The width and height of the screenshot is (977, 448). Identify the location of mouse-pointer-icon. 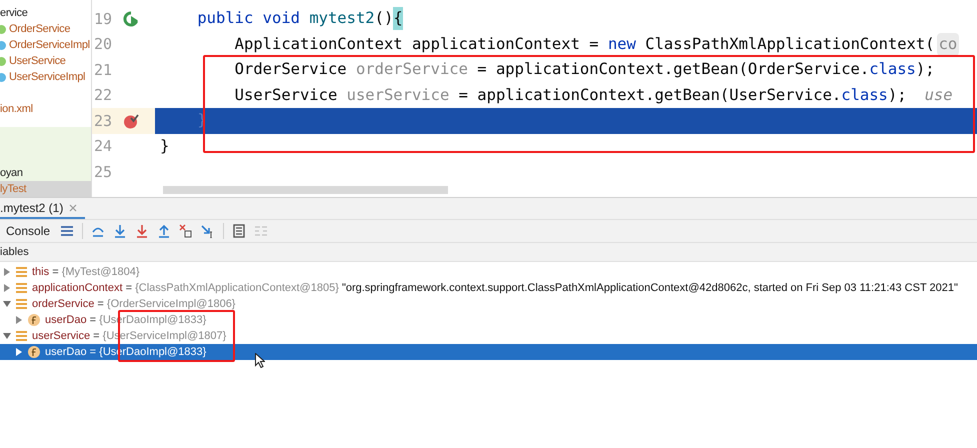
(260, 360).